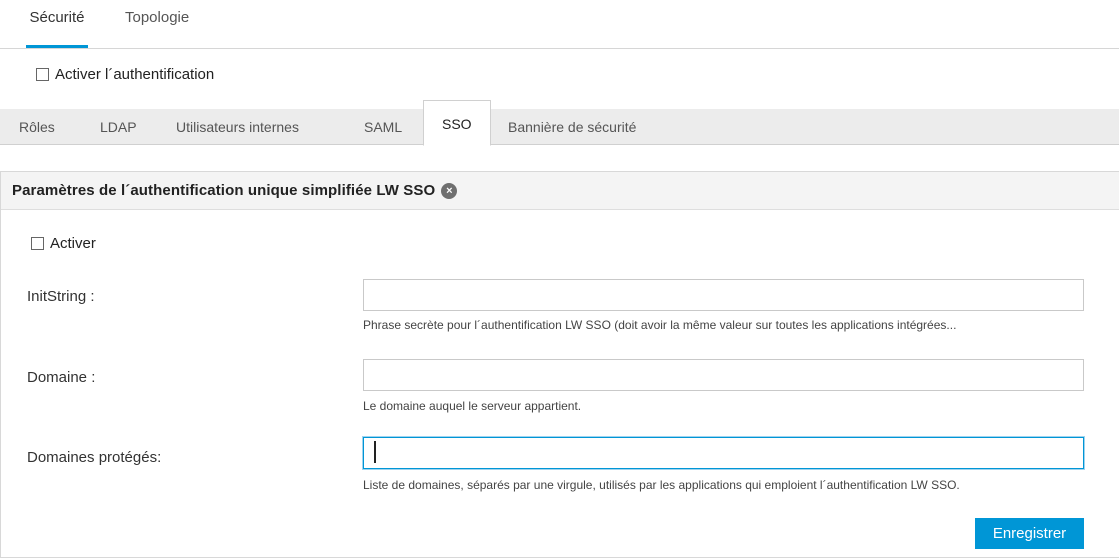 The image size is (1119, 558). I want to click on tab-internal-users: Utilisateurs internes, so click(237, 127).